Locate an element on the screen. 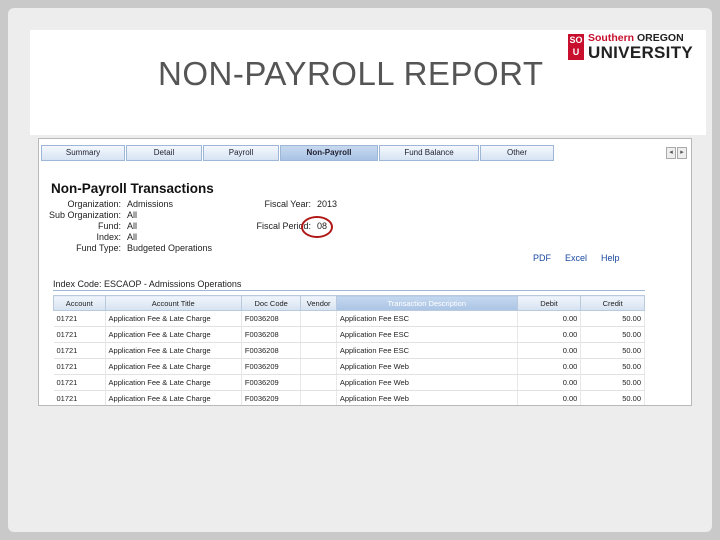  tab-detail: Detail is located at coordinates (164, 153).